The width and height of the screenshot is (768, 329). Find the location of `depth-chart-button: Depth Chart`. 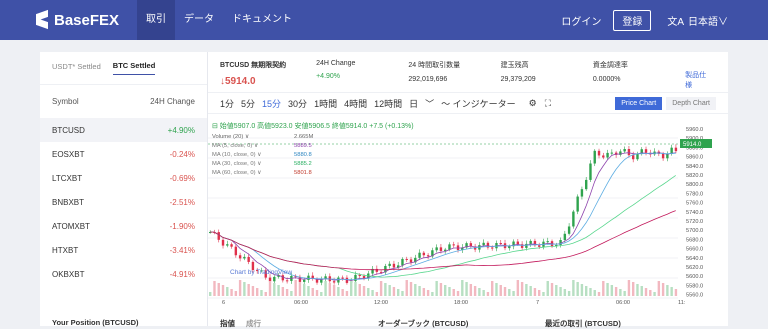

depth-chart-button: Depth Chart is located at coordinates (691, 103).